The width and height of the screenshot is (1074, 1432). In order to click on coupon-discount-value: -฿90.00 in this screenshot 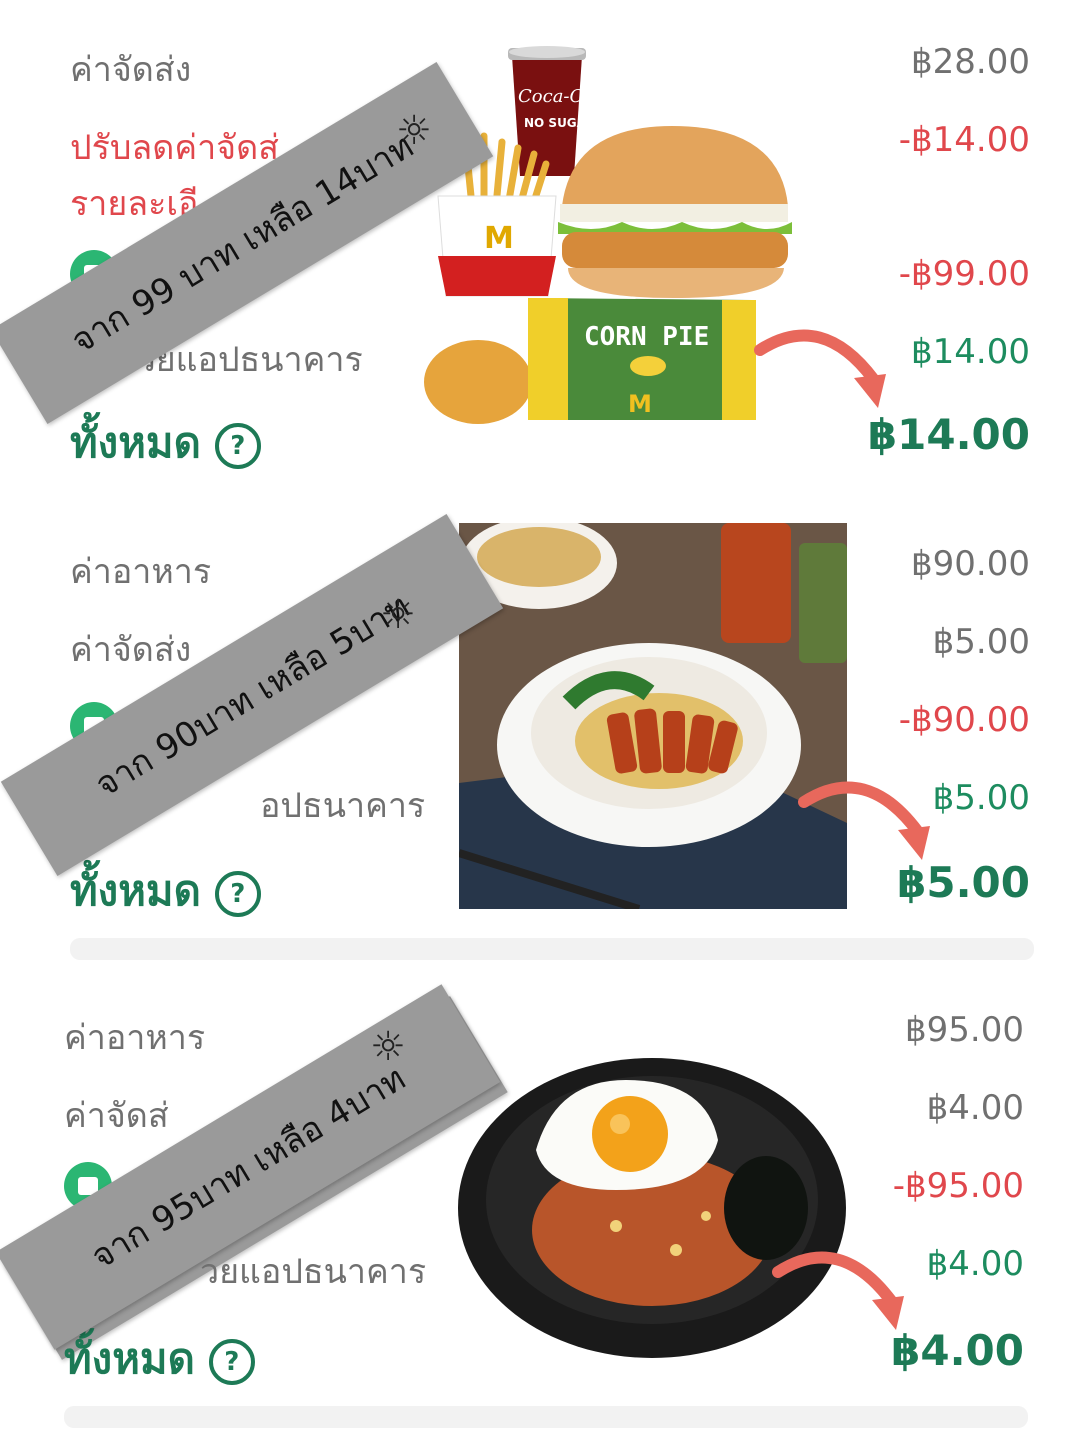, I will do `click(964, 720)`.